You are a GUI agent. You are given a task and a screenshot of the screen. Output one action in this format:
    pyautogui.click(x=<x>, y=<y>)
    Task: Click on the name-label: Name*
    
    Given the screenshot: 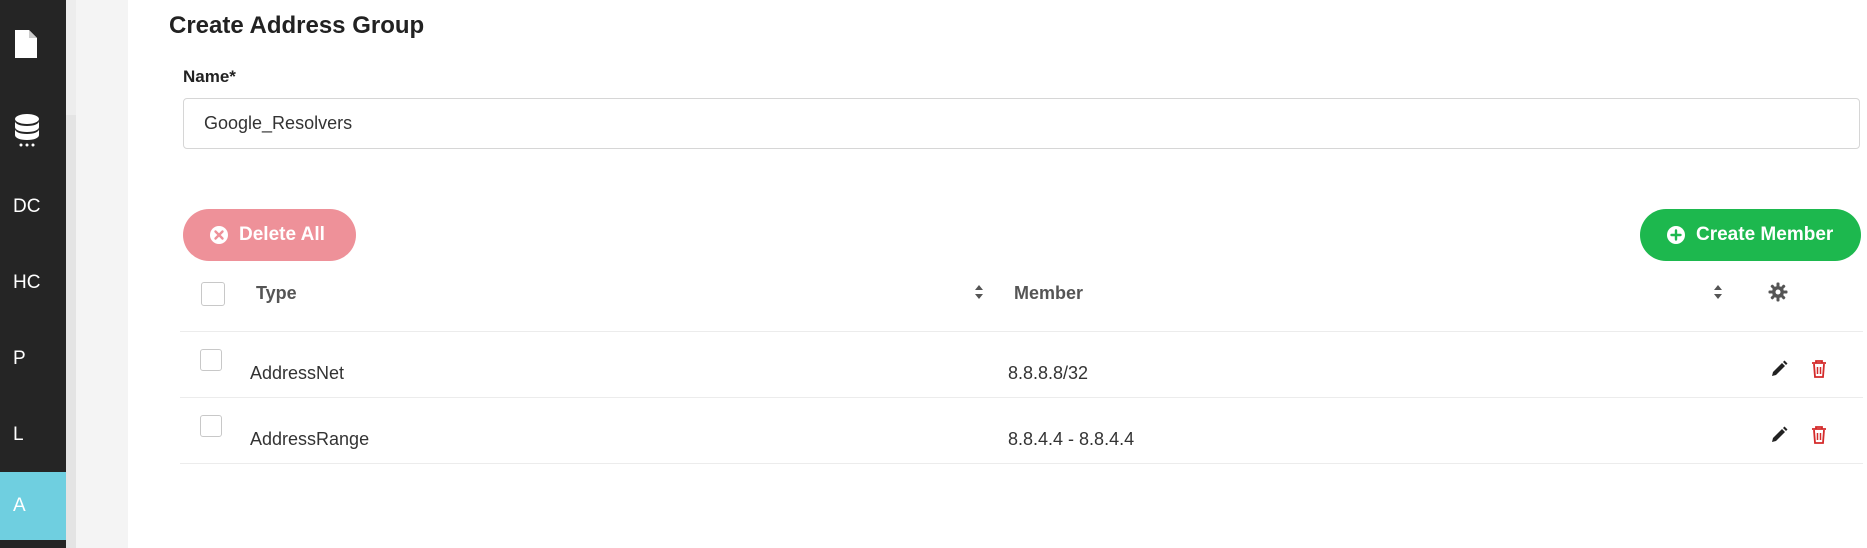 What is the action you would take?
    pyautogui.click(x=209, y=76)
    